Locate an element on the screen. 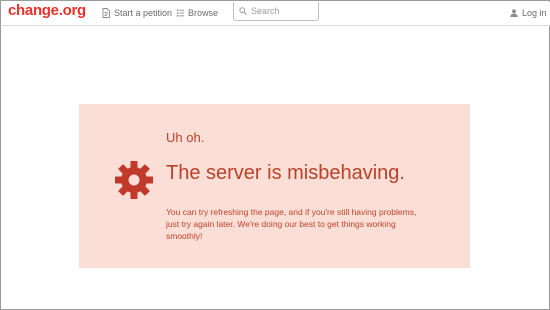 Image resolution: width=550 pixels, height=310 pixels. search-box is located at coordinates (276, 11).